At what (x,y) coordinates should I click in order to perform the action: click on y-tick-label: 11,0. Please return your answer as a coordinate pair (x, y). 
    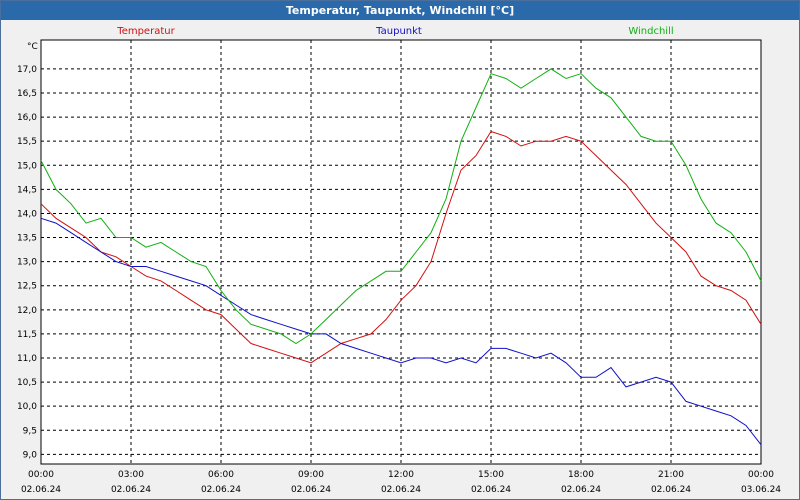
    Looking at the image, I should click on (27, 359).